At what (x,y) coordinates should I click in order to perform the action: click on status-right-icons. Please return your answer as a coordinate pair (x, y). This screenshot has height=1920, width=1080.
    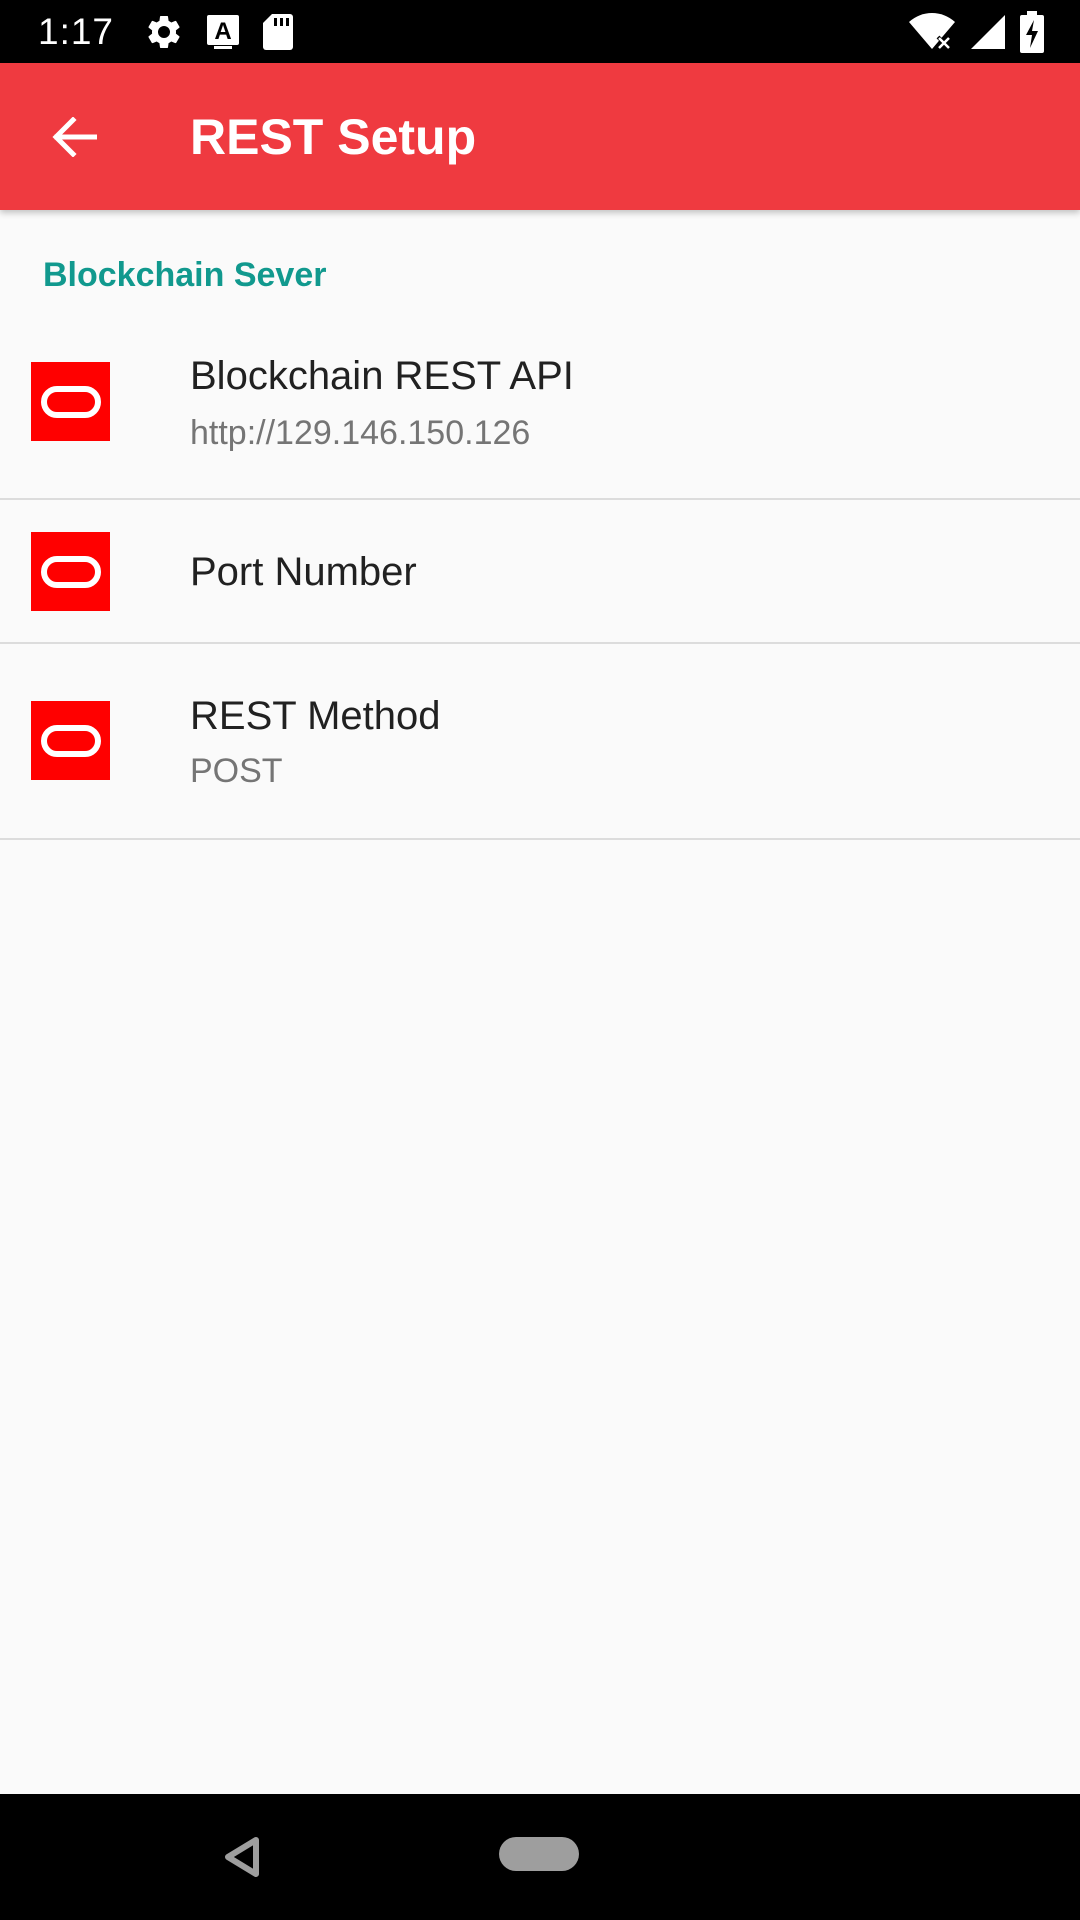
    Looking at the image, I should click on (976, 31).